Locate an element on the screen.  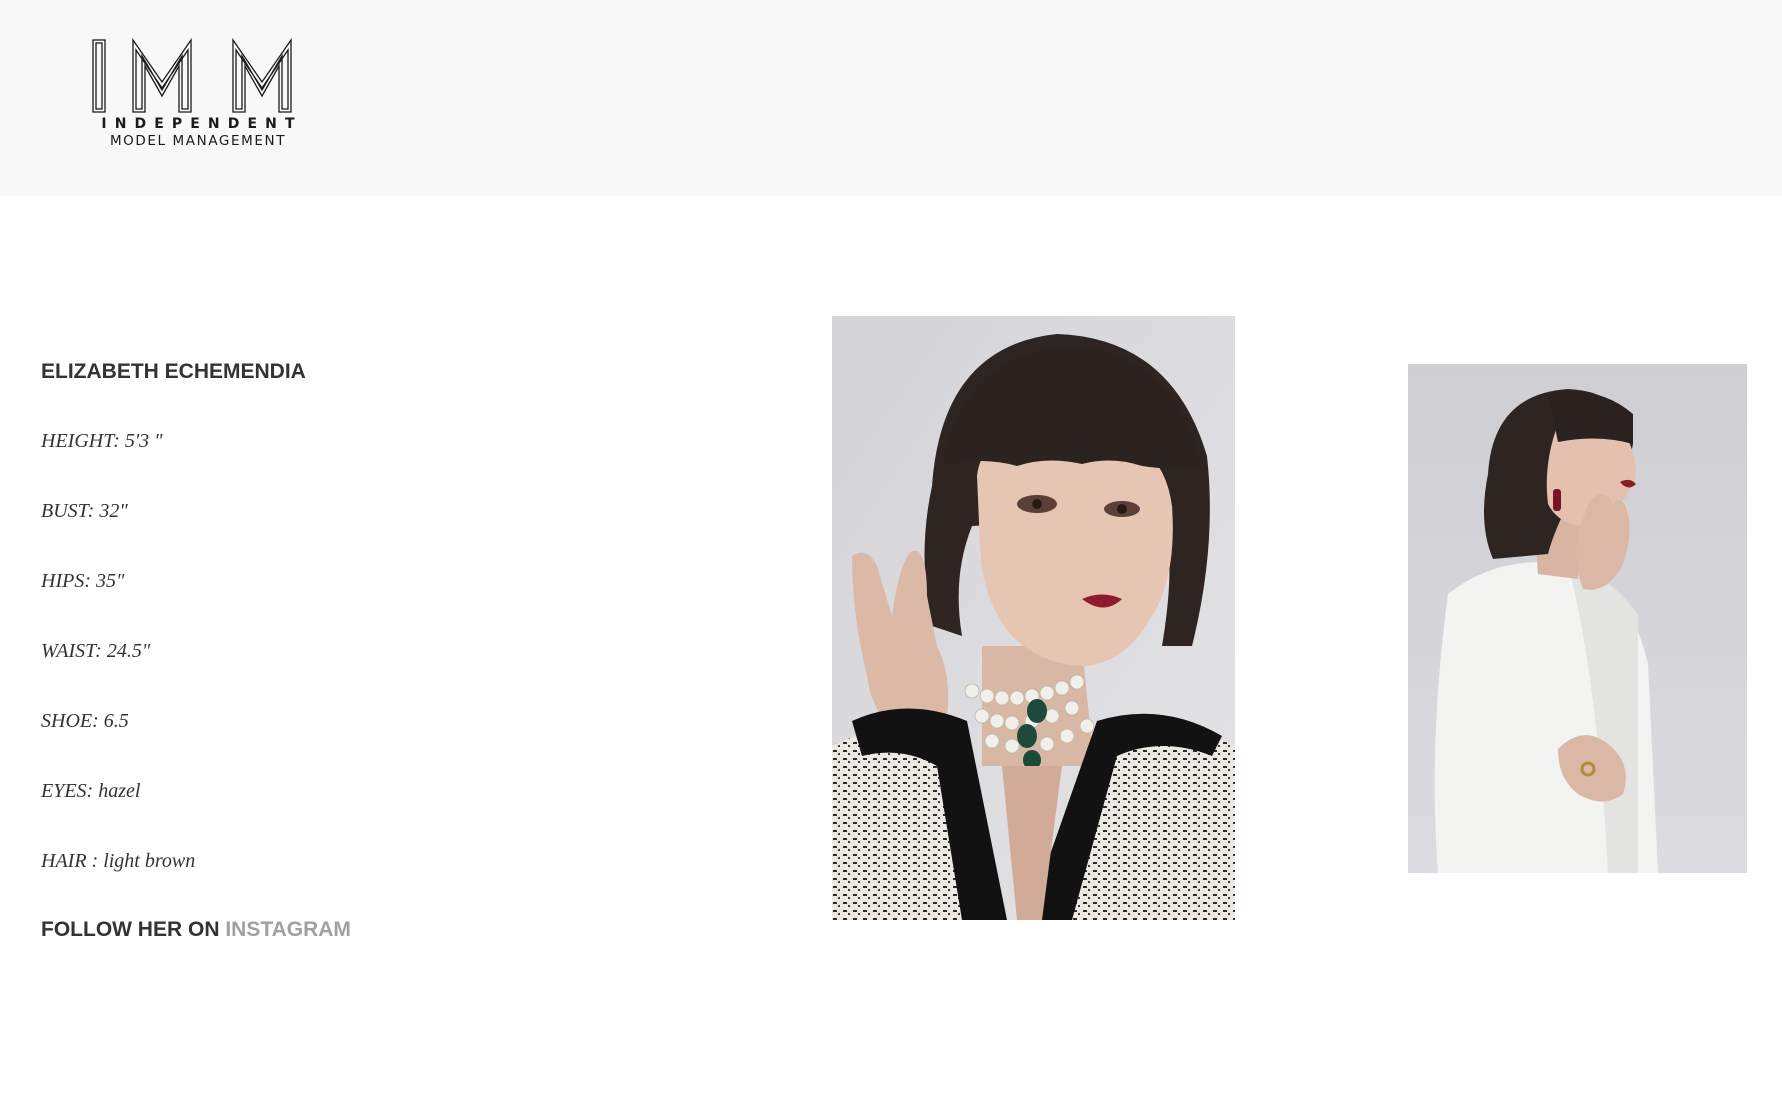
model-name: ELIZABETH ECHEMENDIA is located at coordinates (173, 371).